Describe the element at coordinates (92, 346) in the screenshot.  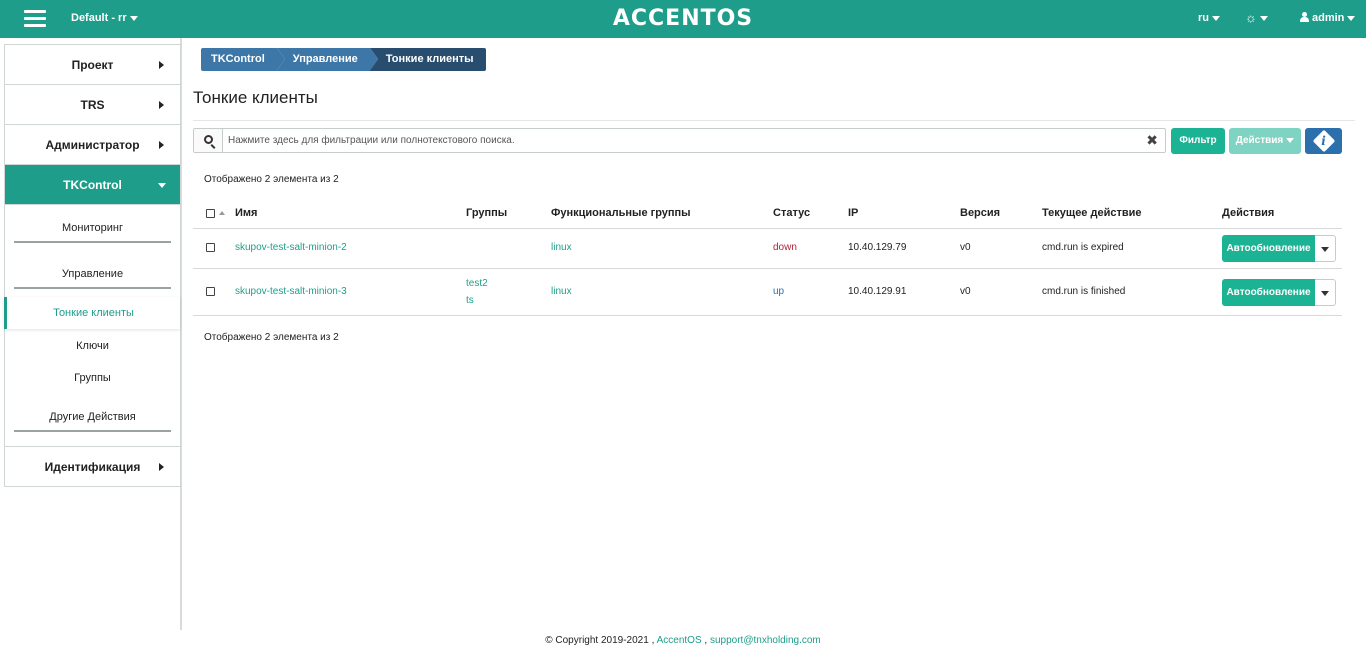
I see `sidebar-item-keys: Ключи` at that location.